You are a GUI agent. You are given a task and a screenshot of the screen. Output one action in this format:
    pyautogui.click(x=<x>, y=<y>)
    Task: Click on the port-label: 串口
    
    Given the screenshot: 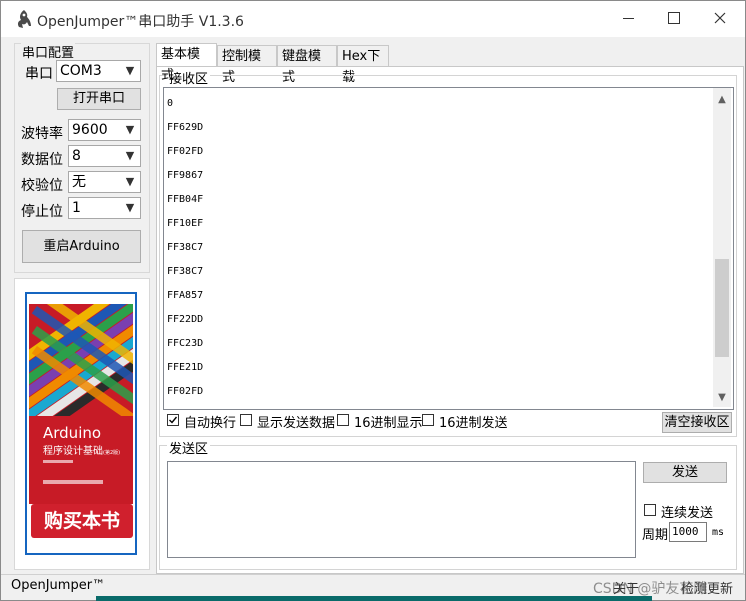 What is the action you would take?
    pyautogui.click(x=39, y=74)
    